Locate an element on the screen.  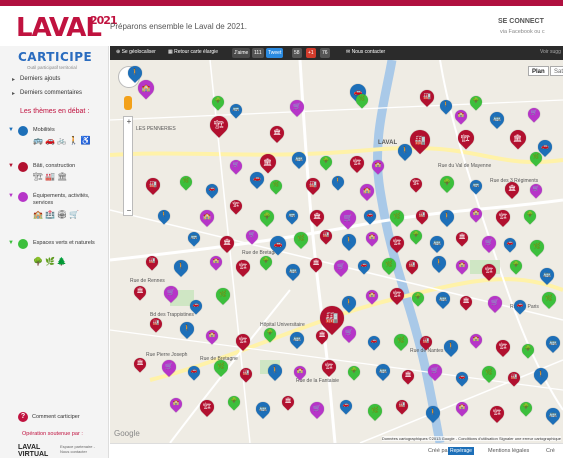
like-button: J'aime is located at coordinates (241, 53).